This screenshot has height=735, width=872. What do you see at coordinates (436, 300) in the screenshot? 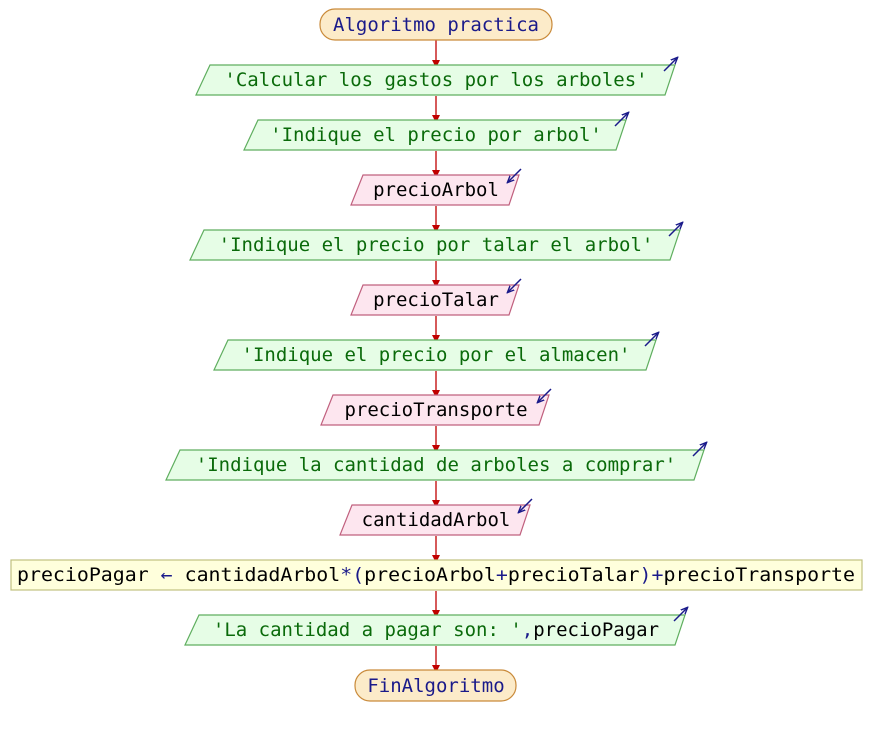
I see `input-node-label: precioTalar` at bounding box center [436, 300].